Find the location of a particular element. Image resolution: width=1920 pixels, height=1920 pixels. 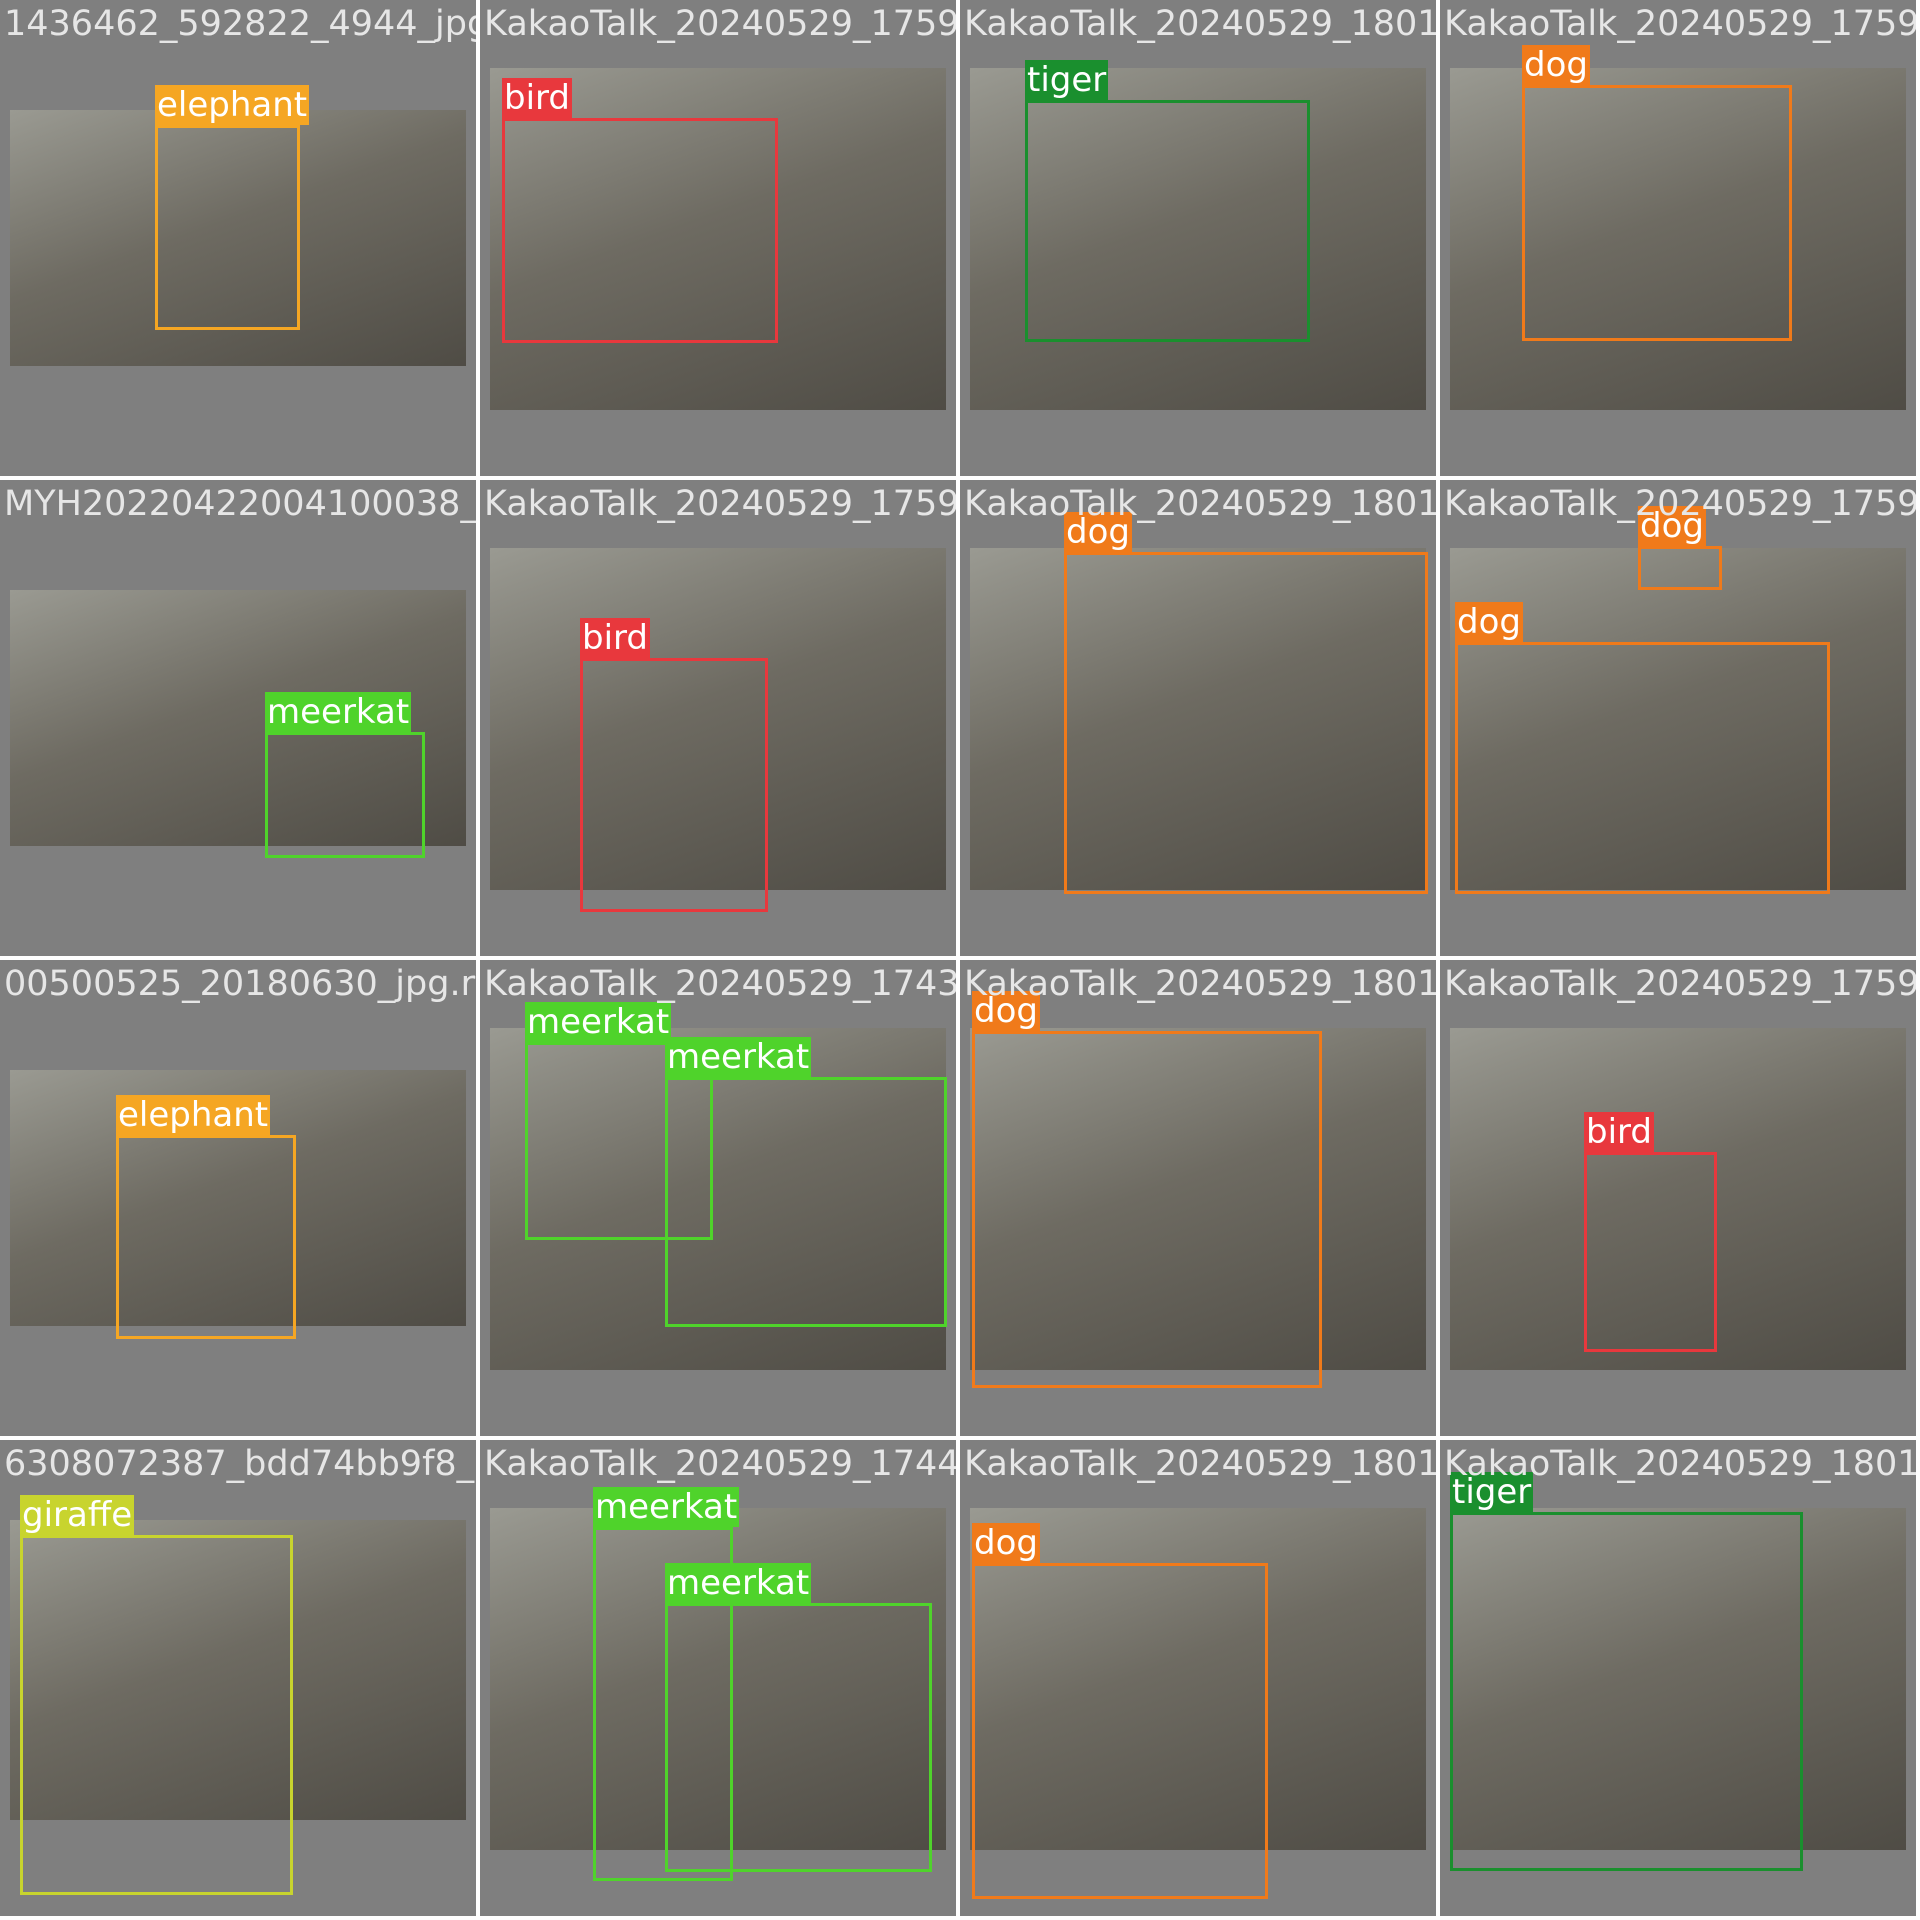

mosaic-tile: elephant 00500525_20180630_jpg.rf.25522 is located at coordinates (238, 1198).